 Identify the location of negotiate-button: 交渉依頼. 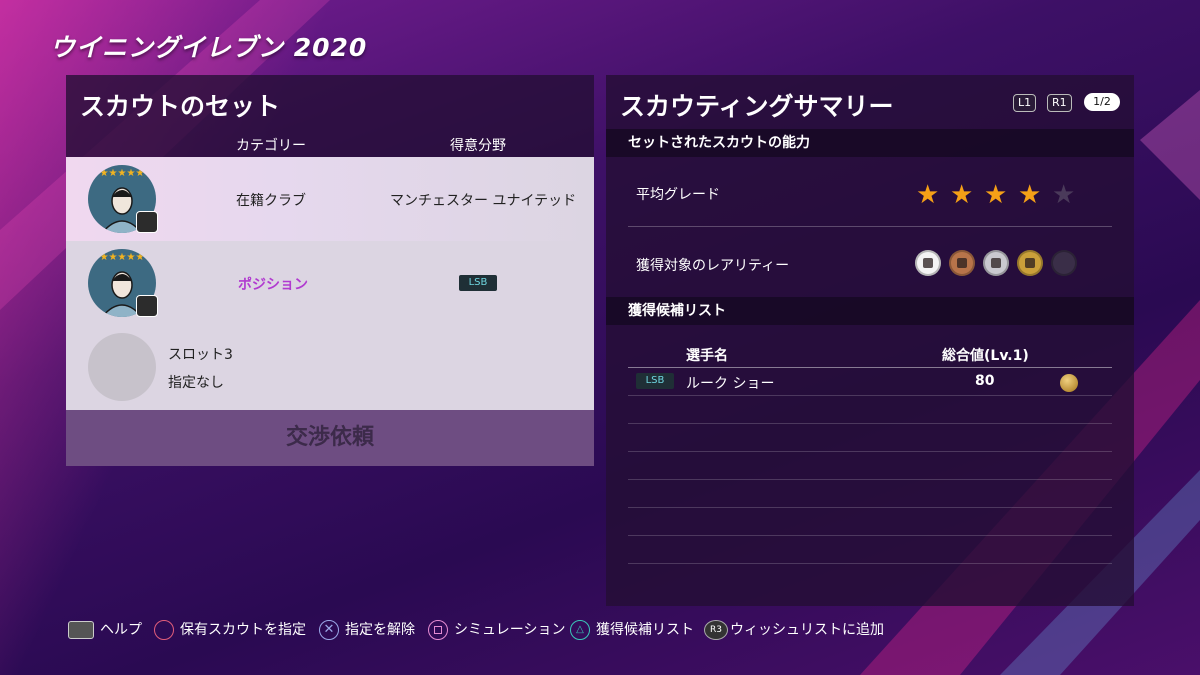
(330, 438).